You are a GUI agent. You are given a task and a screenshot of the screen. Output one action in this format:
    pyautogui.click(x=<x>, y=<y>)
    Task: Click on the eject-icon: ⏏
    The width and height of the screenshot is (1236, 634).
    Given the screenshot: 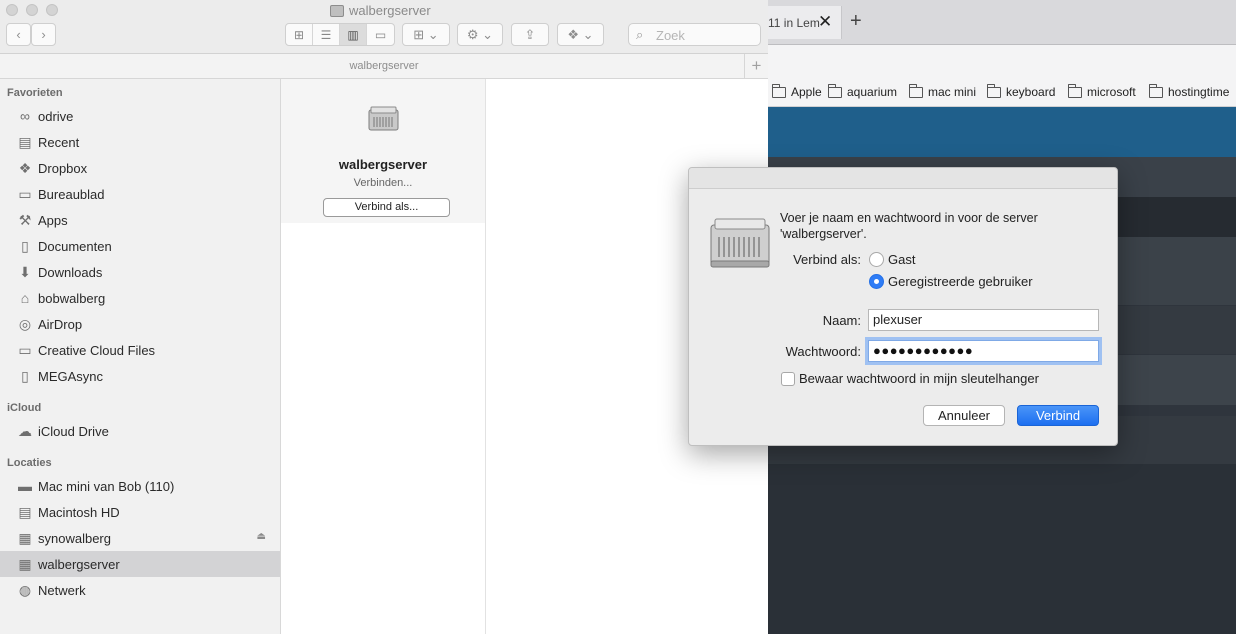 What is the action you would take?
    pyautogui.click(x=261, y=536)
    